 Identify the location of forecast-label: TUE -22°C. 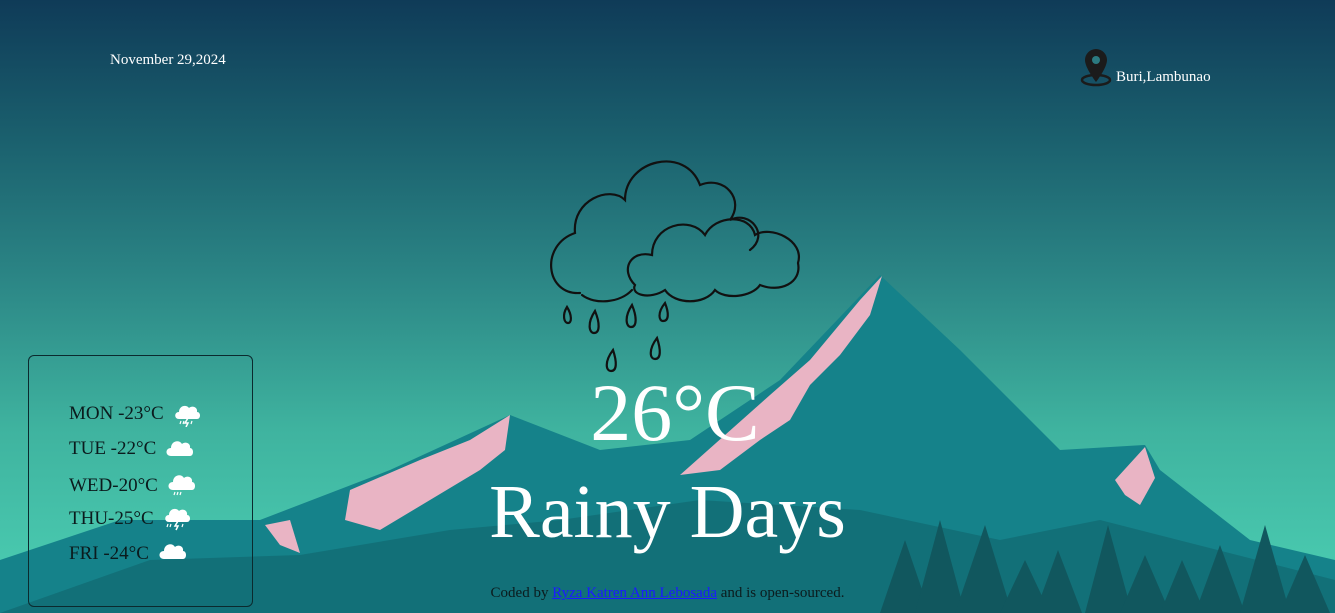
(113, 448).